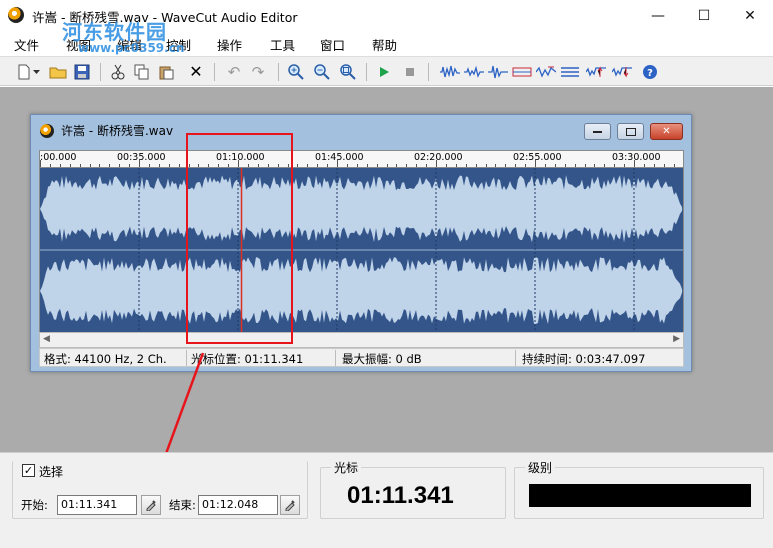 This screenshot has height=548, width=773. I want to click on ruler-label: 00:35.000, so click(141, 157).